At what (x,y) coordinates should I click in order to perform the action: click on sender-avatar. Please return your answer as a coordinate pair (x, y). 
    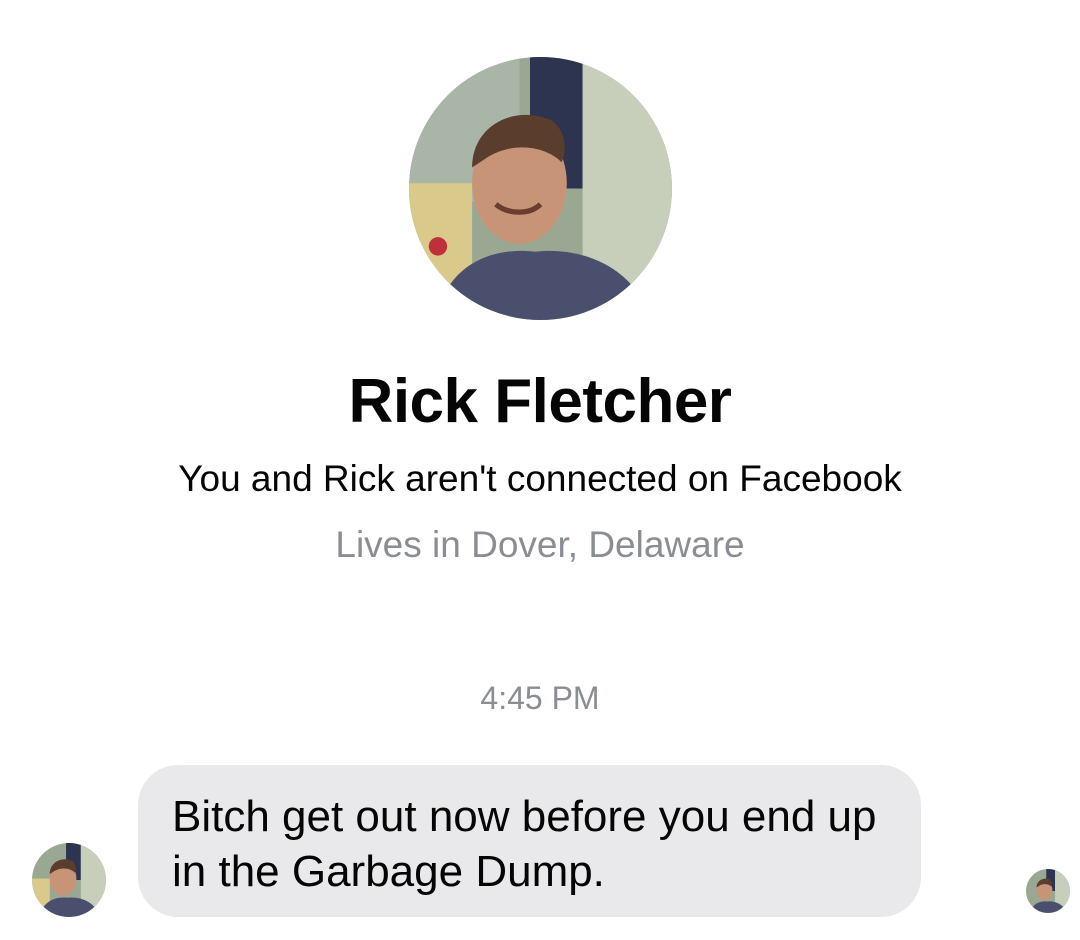
    Looking at the image, I should click on (69, 880).